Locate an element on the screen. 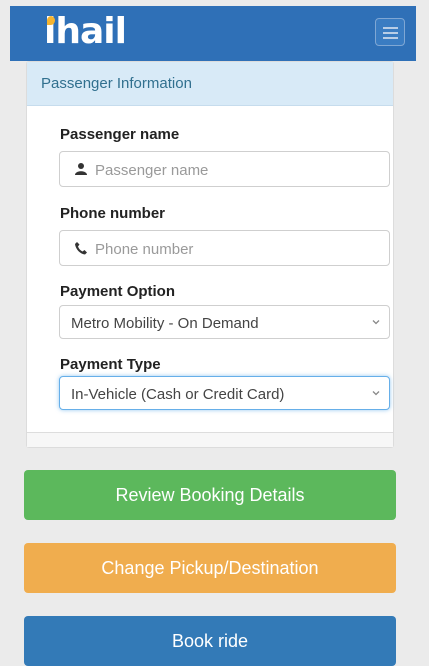 The width and height of the screenshot is (429, 666). ihail-logo: ihail is located at coordinates (85, 32).